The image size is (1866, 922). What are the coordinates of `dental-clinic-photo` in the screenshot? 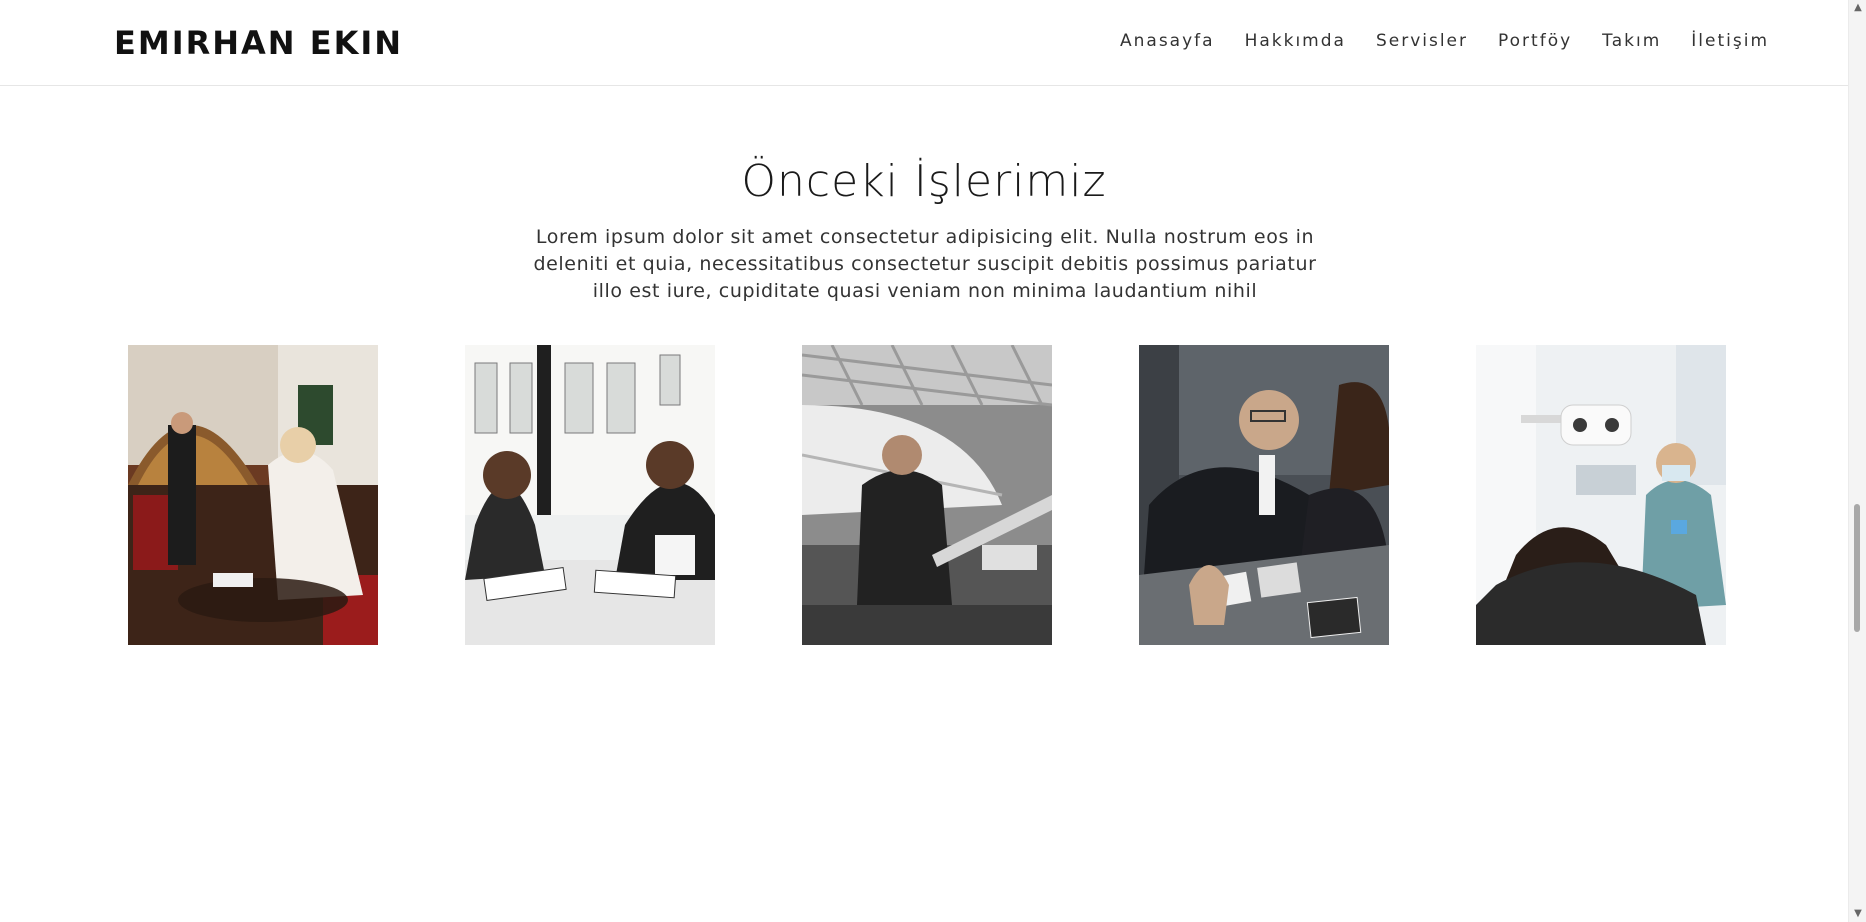 It's located at (1601, 495).